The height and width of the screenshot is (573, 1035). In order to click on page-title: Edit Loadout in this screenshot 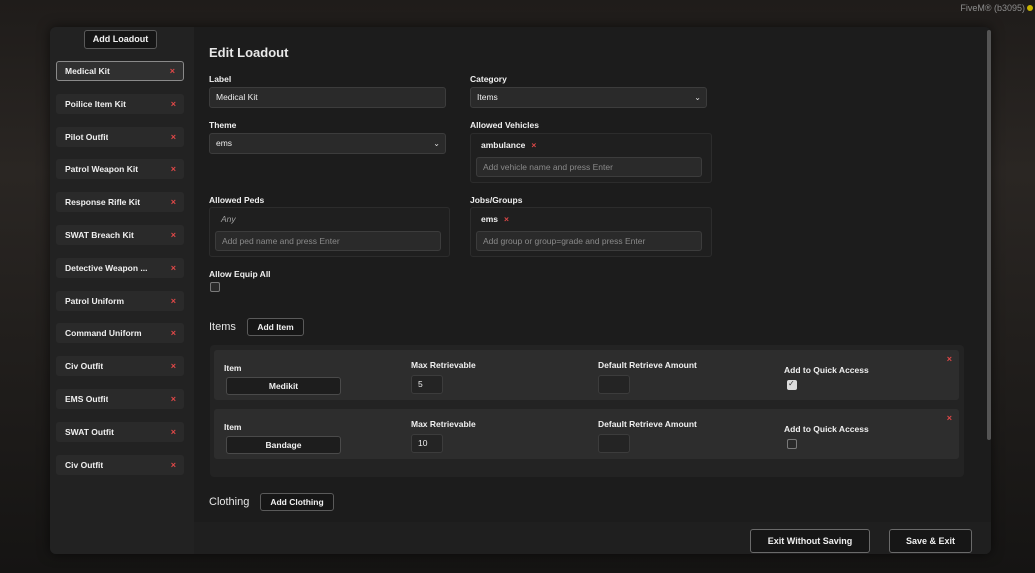, I will do `click(249, 52)`.